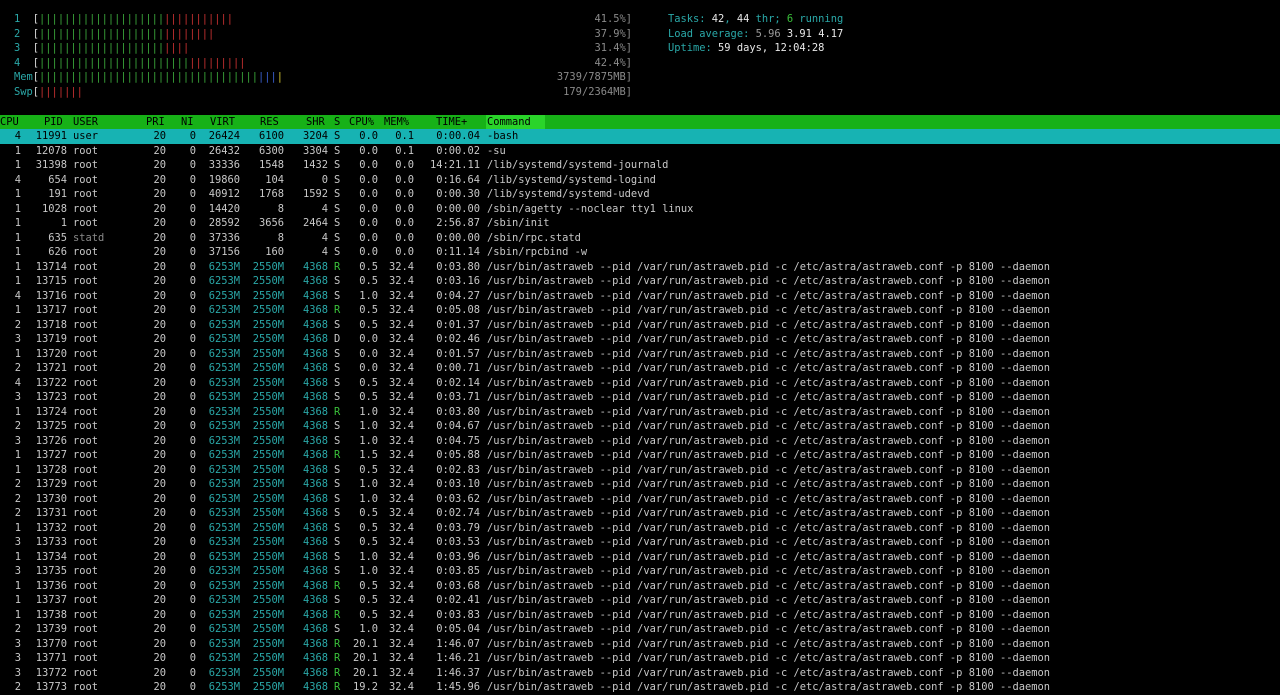  I want to click on col-ni: NI, so click(187, 122).